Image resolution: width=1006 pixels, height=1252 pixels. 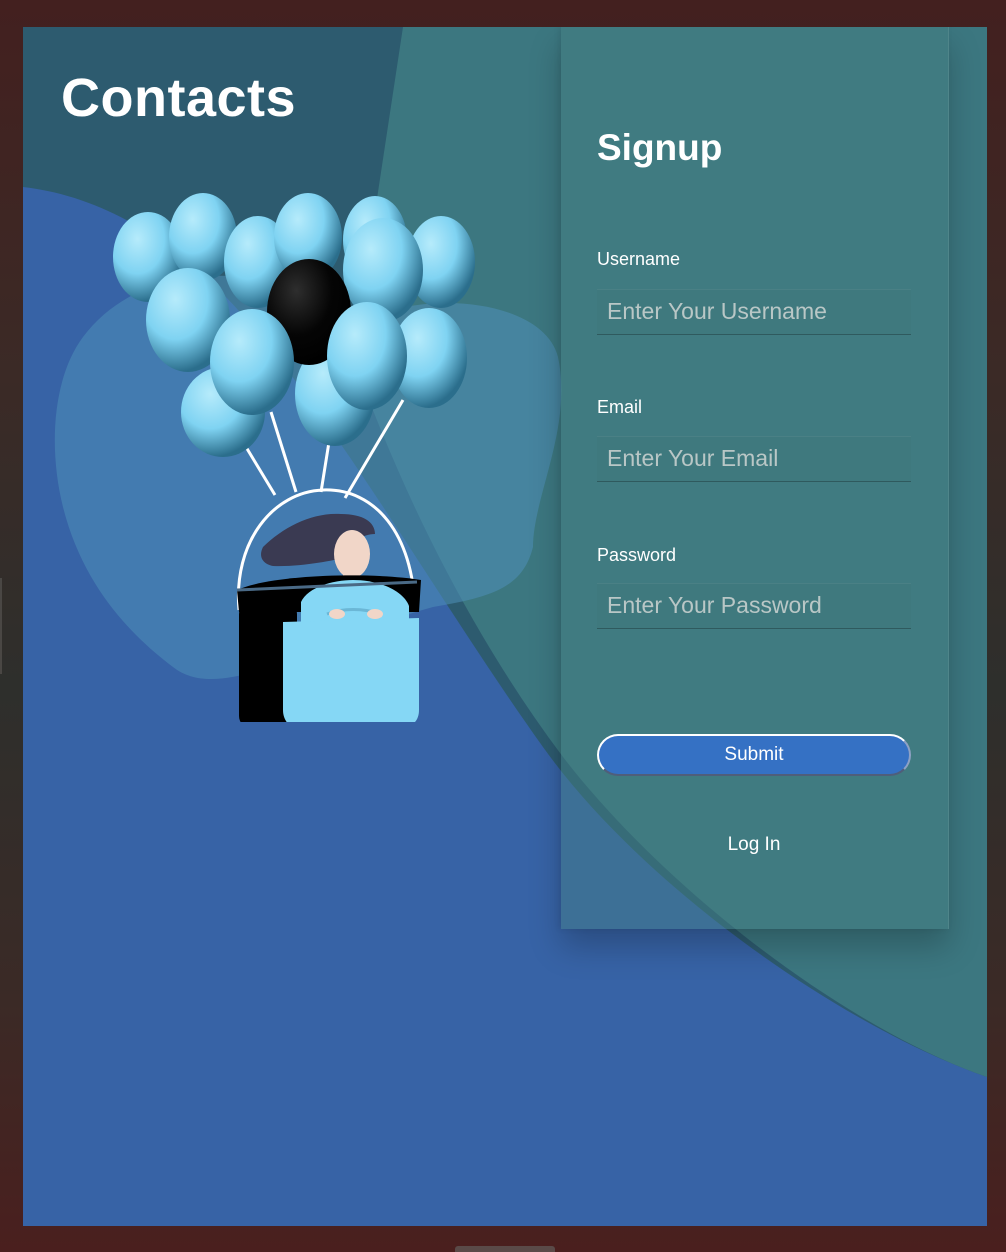 I want to click on username-input, so click(x=754, y=312).